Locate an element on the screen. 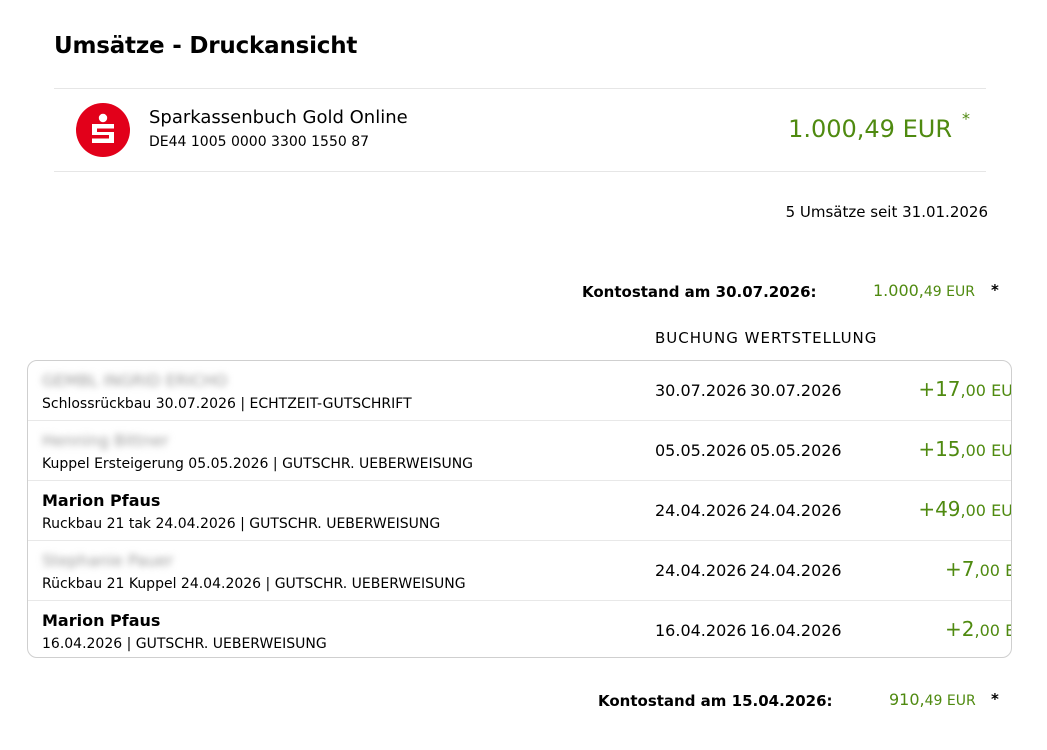 Image resolution: width=1047 pixels, height=750 pixels. transaction-count: 5 Umsätze seit 31.01.2026 is located at coordinates (886, 212).